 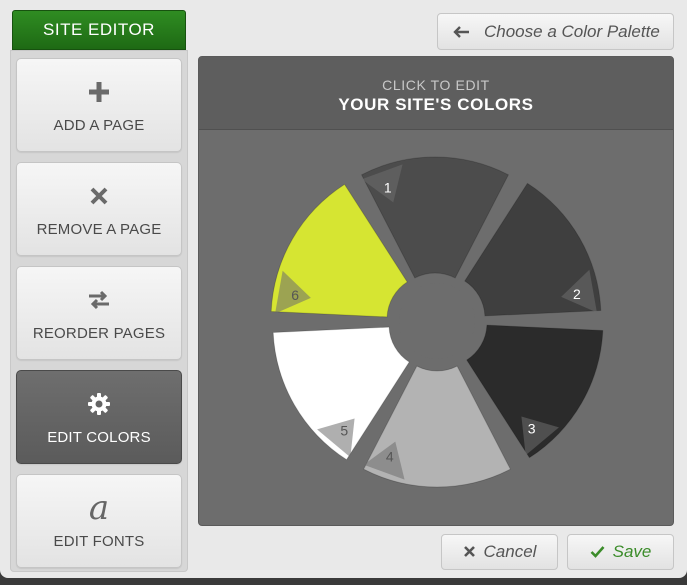 What do you see at coordinates (99, 541) in the screenshot?
I see `edit-fonts-label: EDIT FONTS` at bounding box center [99, 541].